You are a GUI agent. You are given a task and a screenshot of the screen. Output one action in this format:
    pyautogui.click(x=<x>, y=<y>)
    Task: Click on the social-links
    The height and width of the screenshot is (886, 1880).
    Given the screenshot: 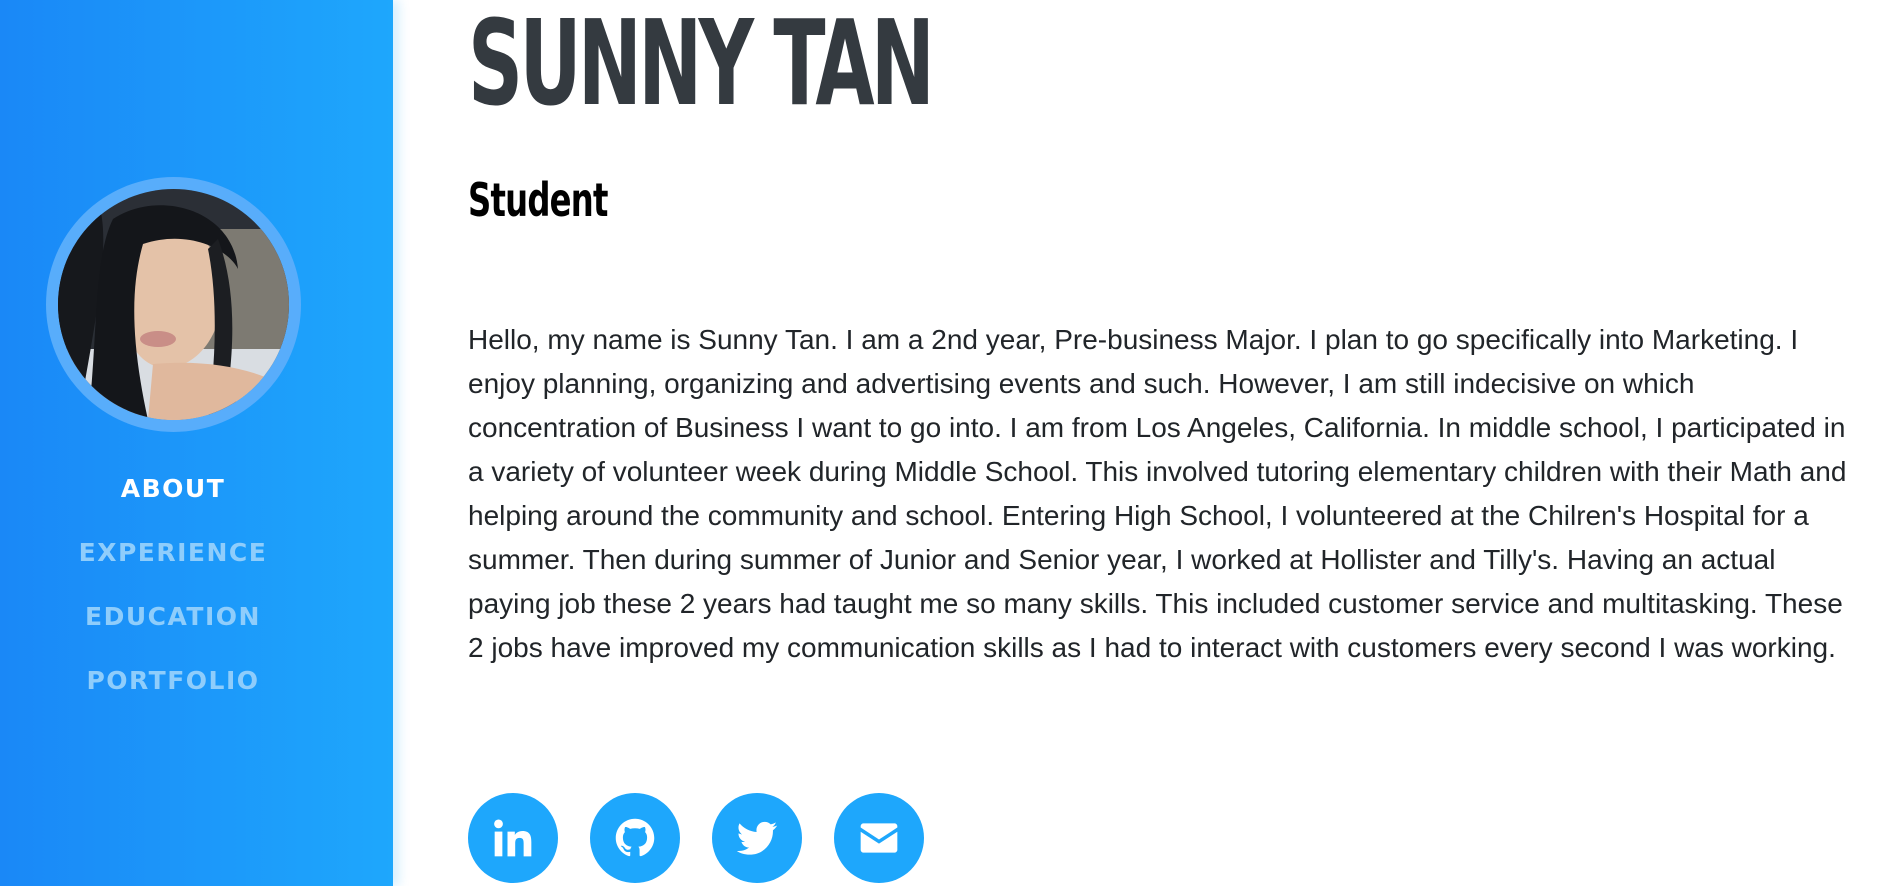 What is the action you would take?
    pyautogui.click(x=696, y=838)
    